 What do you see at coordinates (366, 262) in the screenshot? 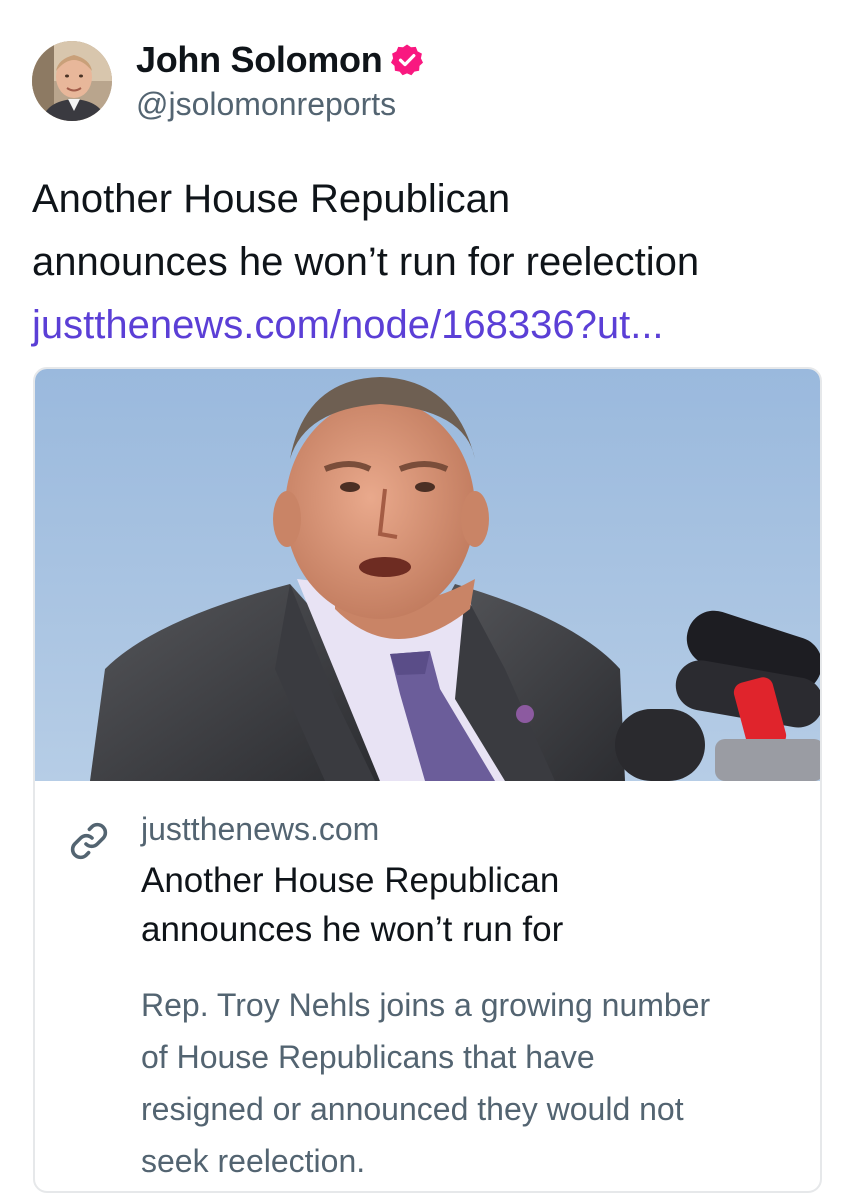
I see `post-text-line: announces he won’t run for reelection` at bounding box center [366, 262].